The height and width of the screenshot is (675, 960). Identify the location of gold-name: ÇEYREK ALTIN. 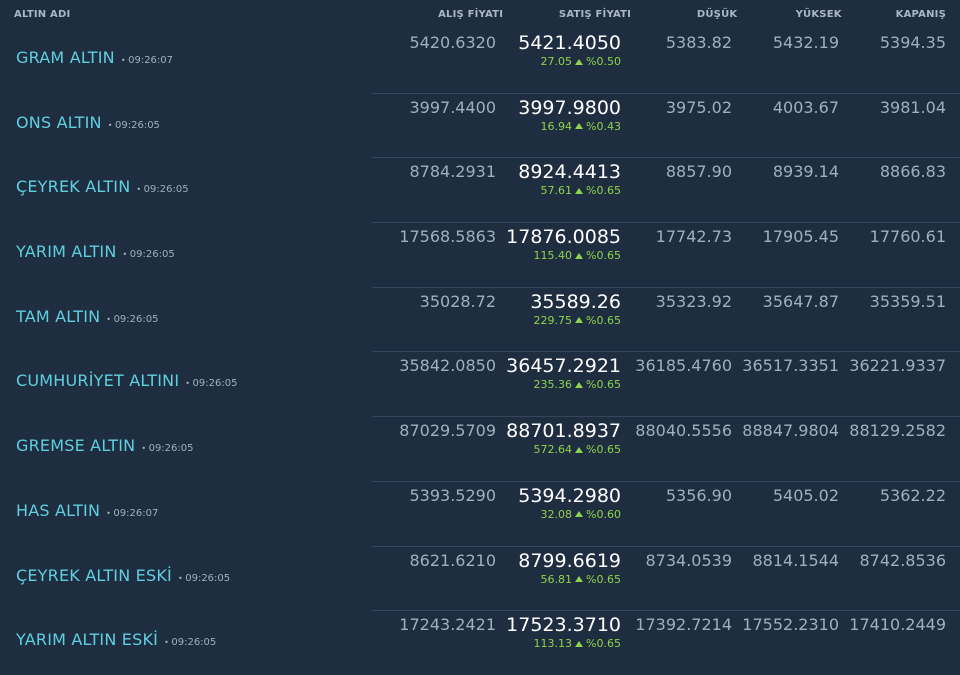
(73, 186).